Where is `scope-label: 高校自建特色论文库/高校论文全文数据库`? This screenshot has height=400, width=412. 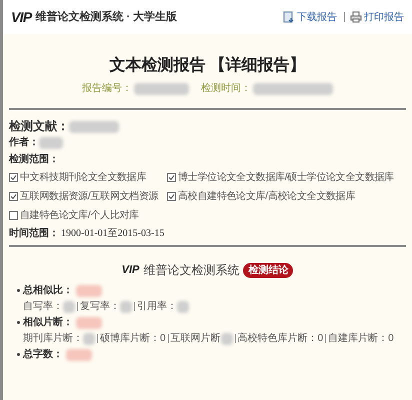
scope-label: 高校自建特色论文库/高校论文全文数据库 is located at coordinates (267, 196).